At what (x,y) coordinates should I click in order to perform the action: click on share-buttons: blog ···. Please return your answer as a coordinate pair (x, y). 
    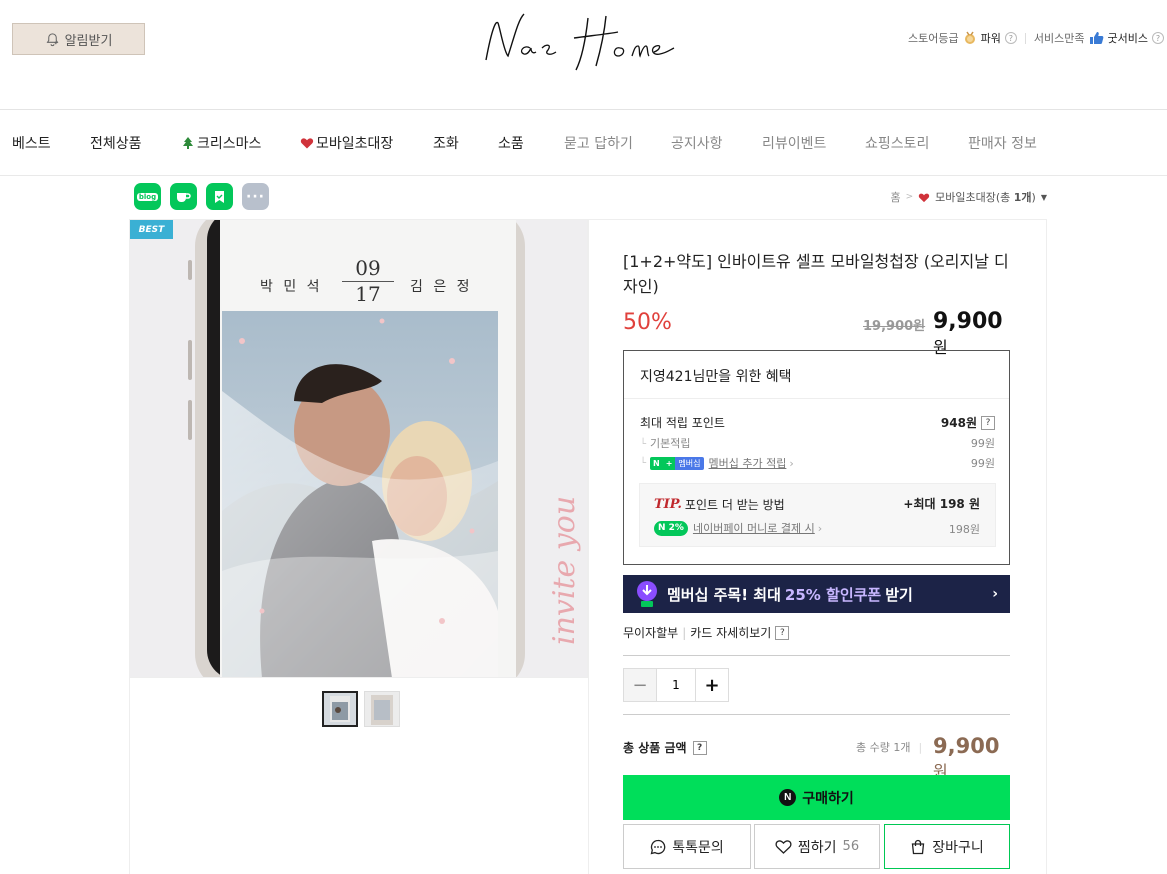
    Looking at the image, I should click on (201, 196).